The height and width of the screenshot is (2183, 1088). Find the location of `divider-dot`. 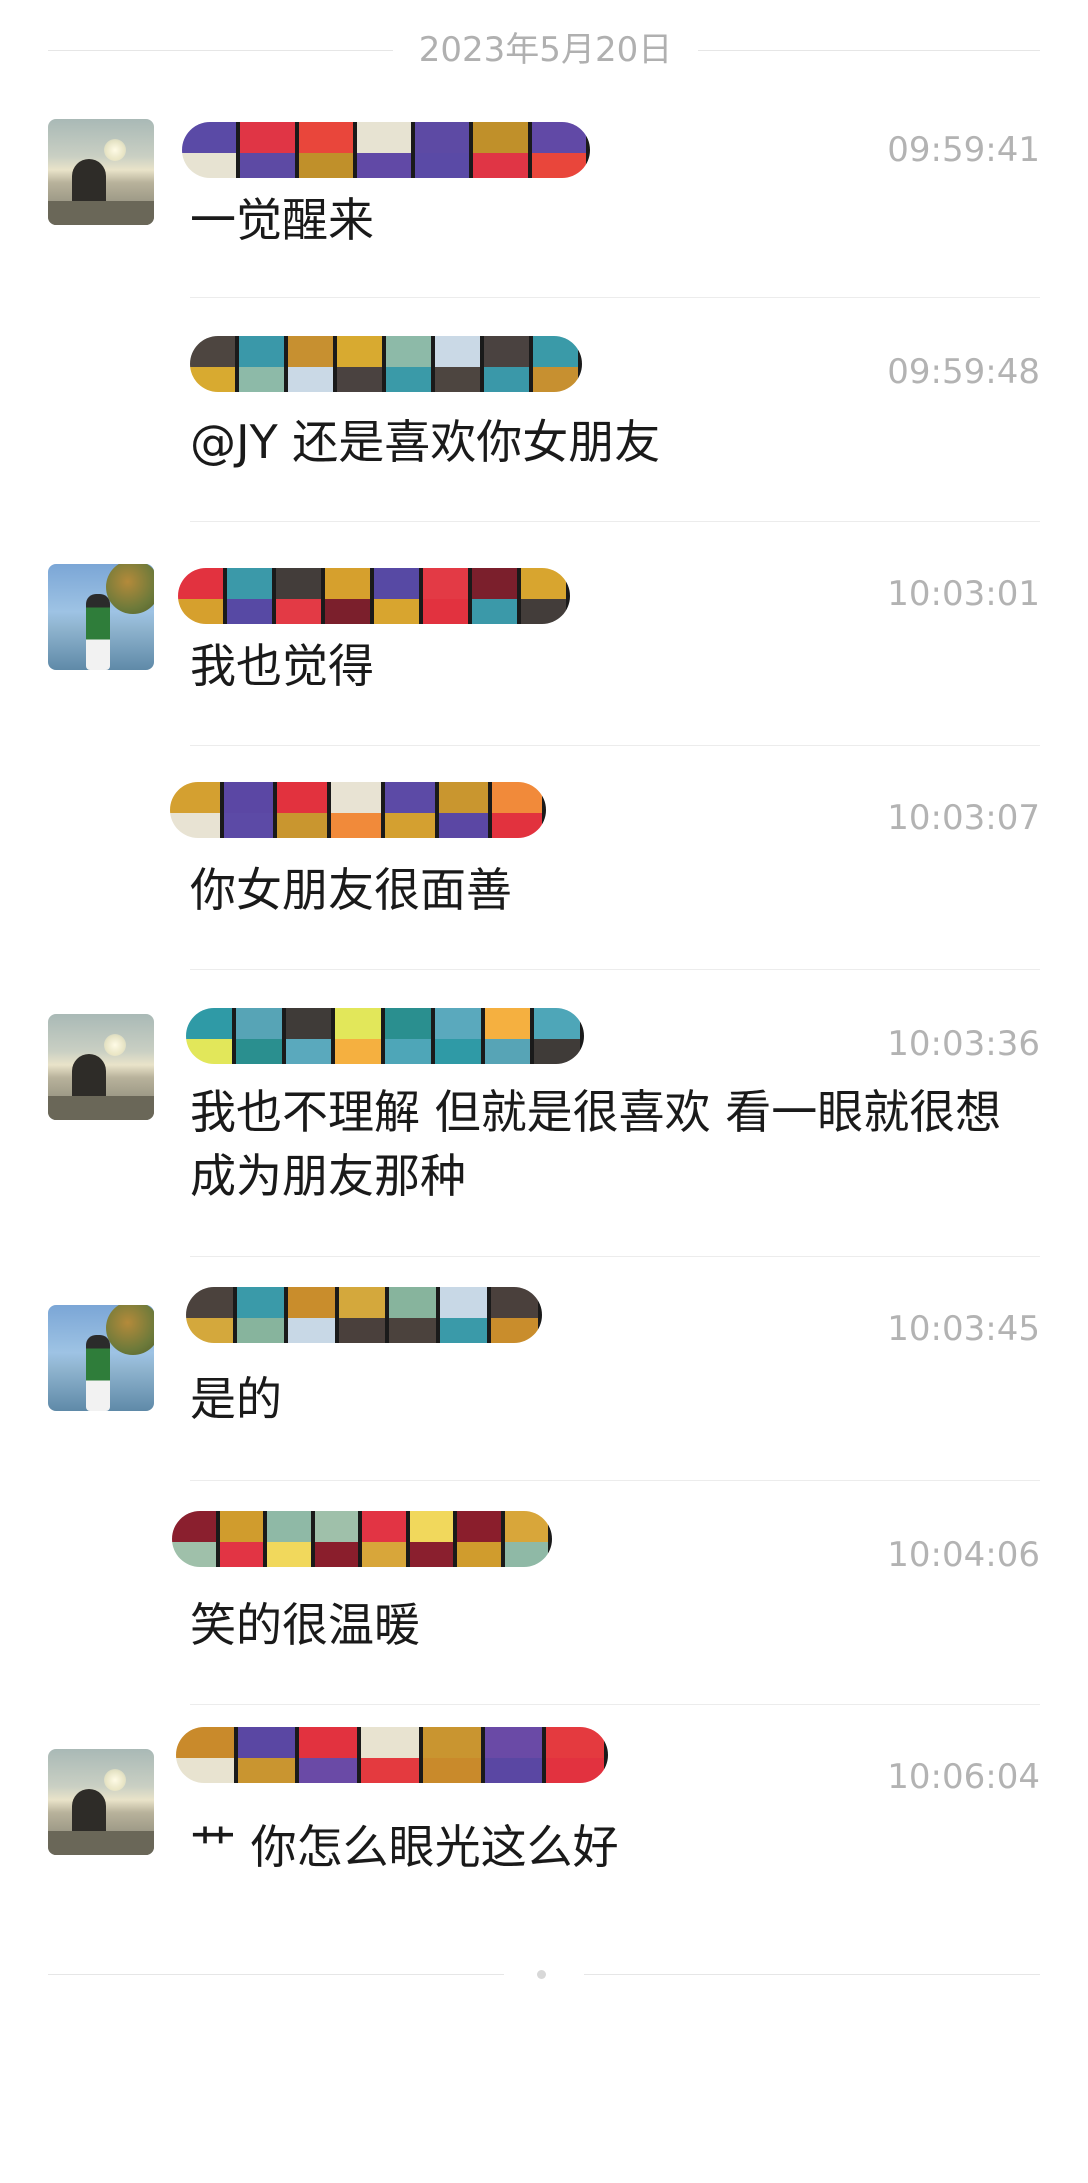

divider-dot is located at coordinates (541, 1974).